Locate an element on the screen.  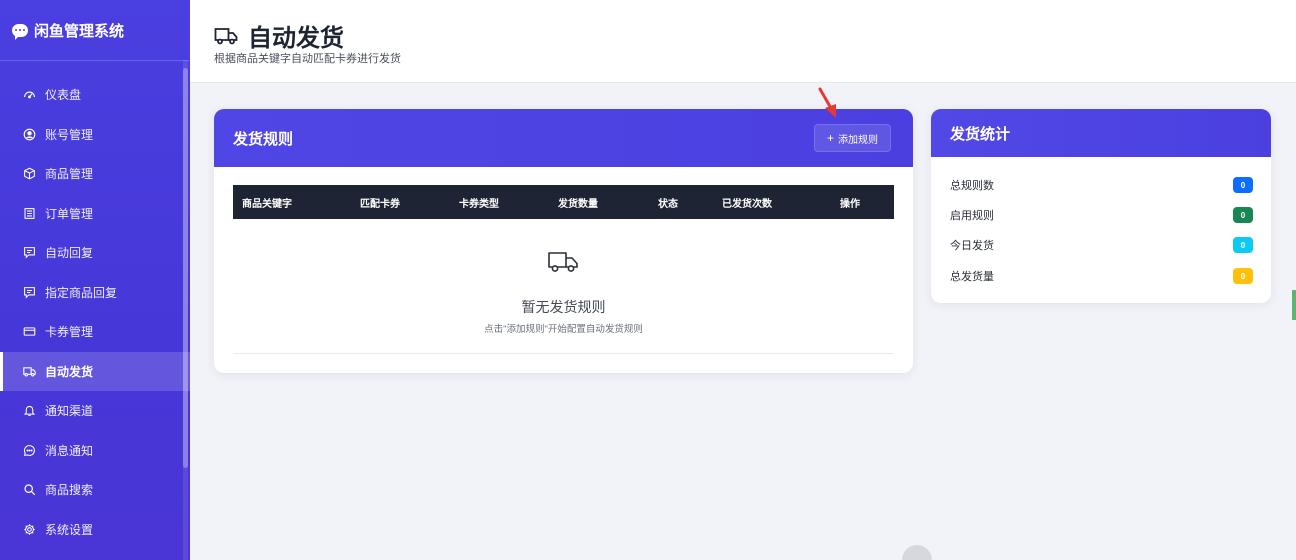
stat-row-total-rules: 总规则数 0 is located at coordinates (1101, 185).